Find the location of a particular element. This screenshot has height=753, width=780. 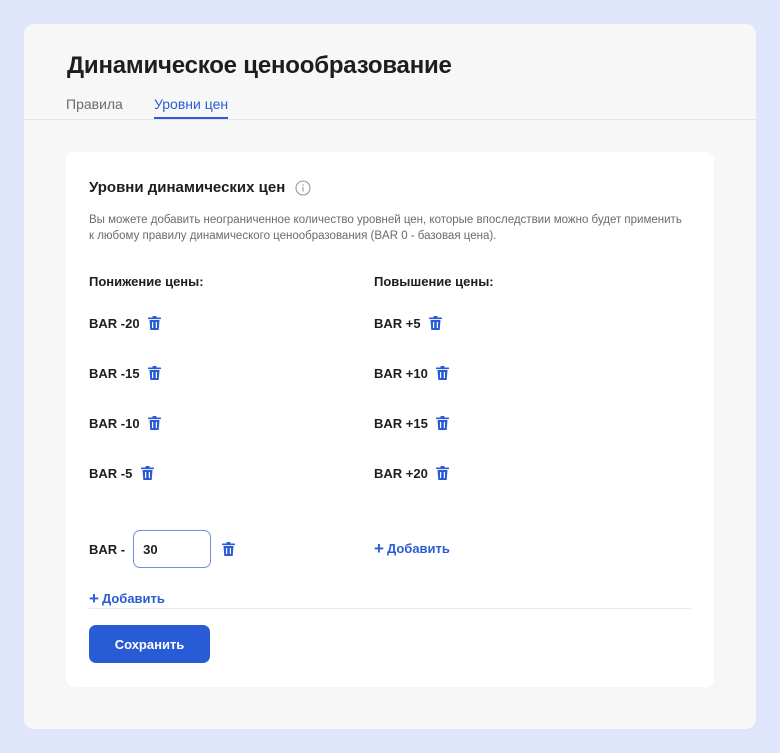

page-title: Динамическое ценообразование is located at coordinates (259, 65).